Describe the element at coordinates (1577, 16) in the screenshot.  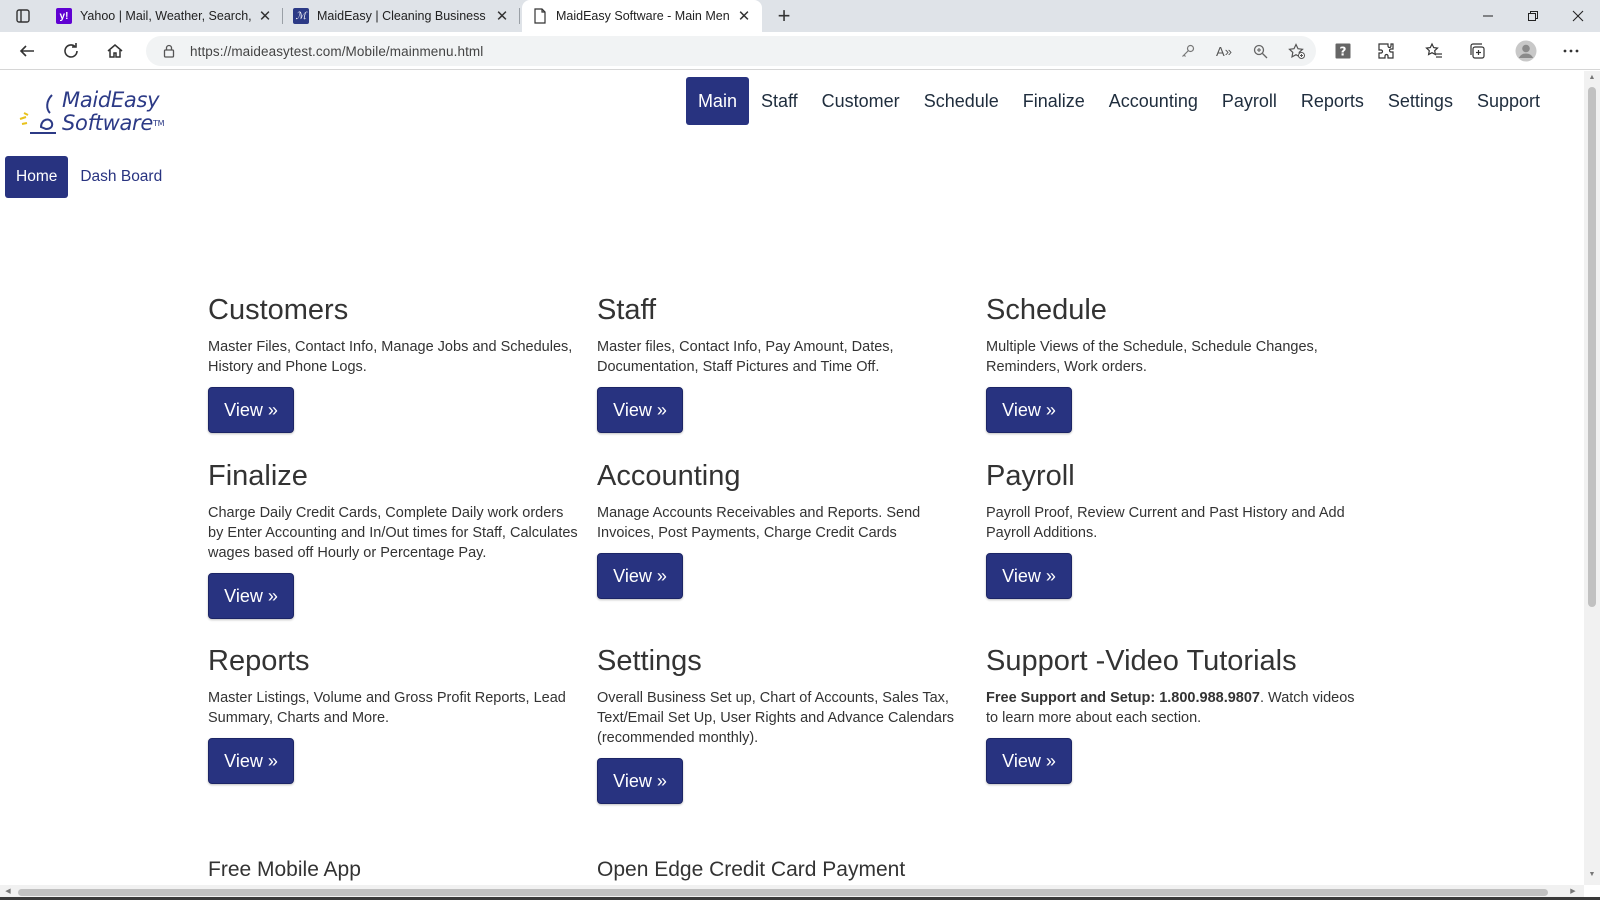
I see `close-window-icon` at that location.